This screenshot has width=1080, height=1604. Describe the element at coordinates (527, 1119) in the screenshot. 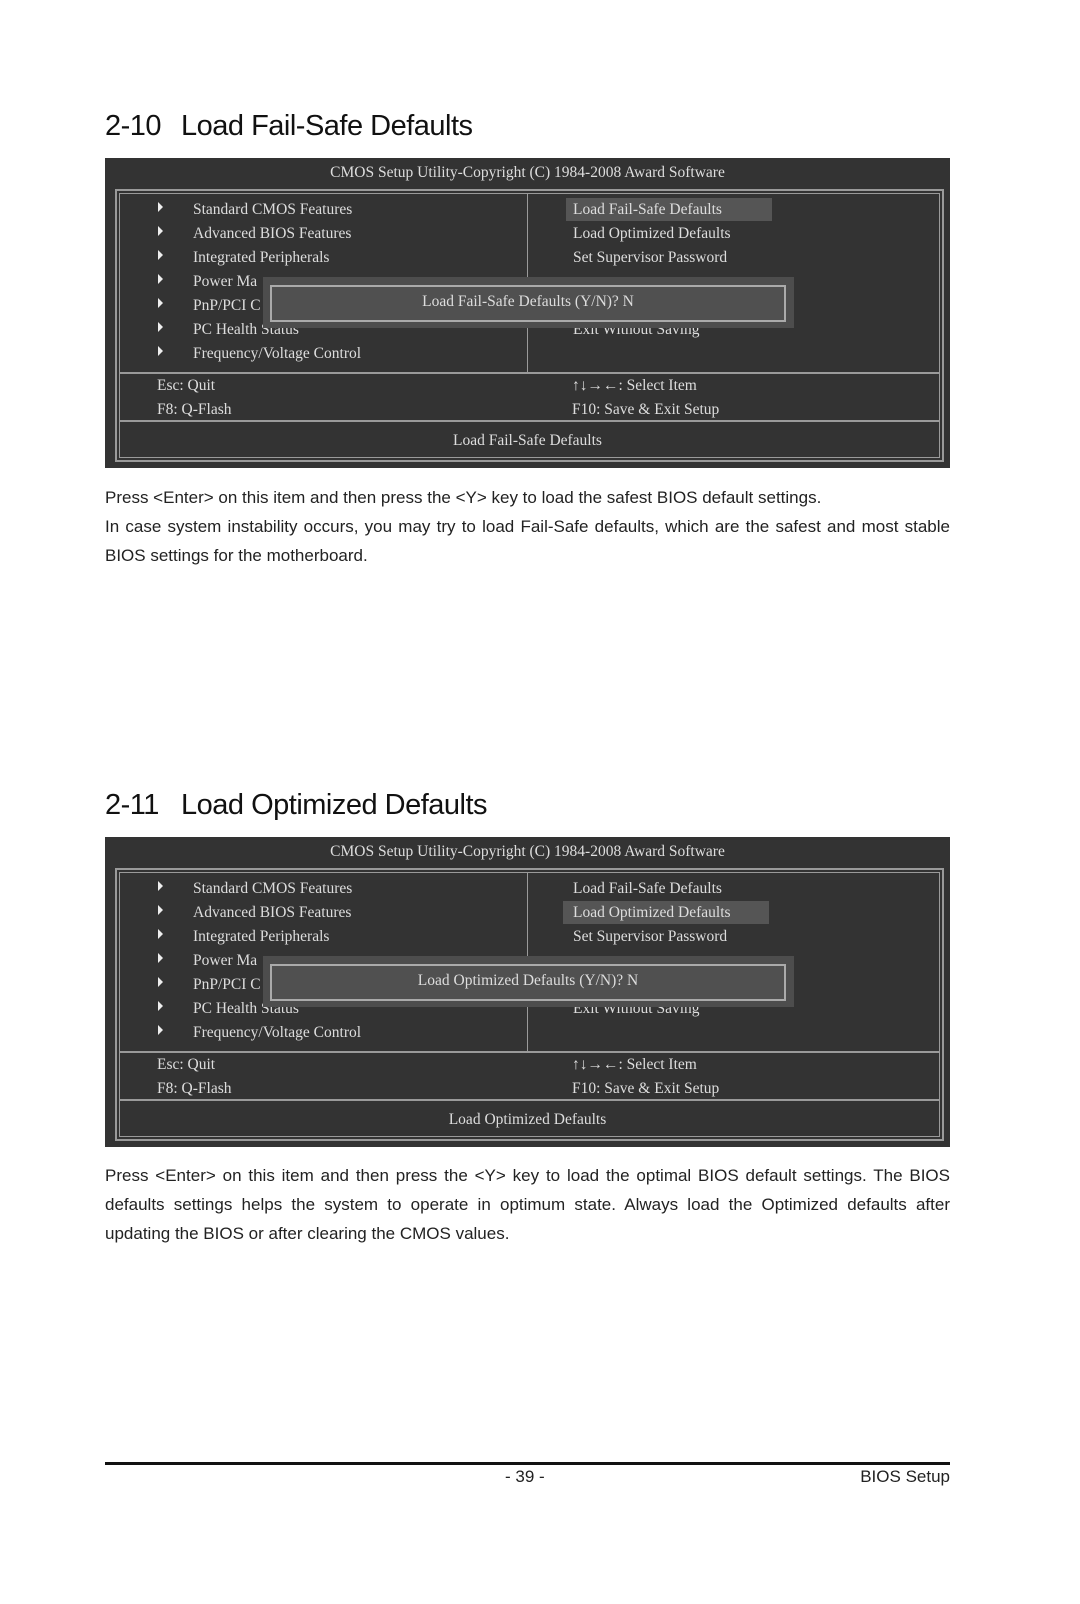

I see `status-line: Load Optimized Defaults` at that location.